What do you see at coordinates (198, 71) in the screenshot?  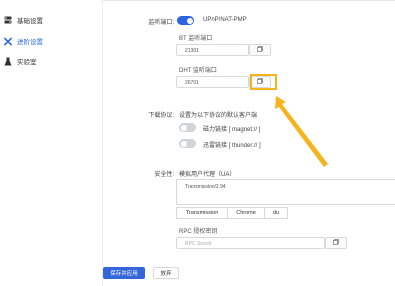 I see `dht-port-label: DHT 监听端口` at bounding box center [198, 71].